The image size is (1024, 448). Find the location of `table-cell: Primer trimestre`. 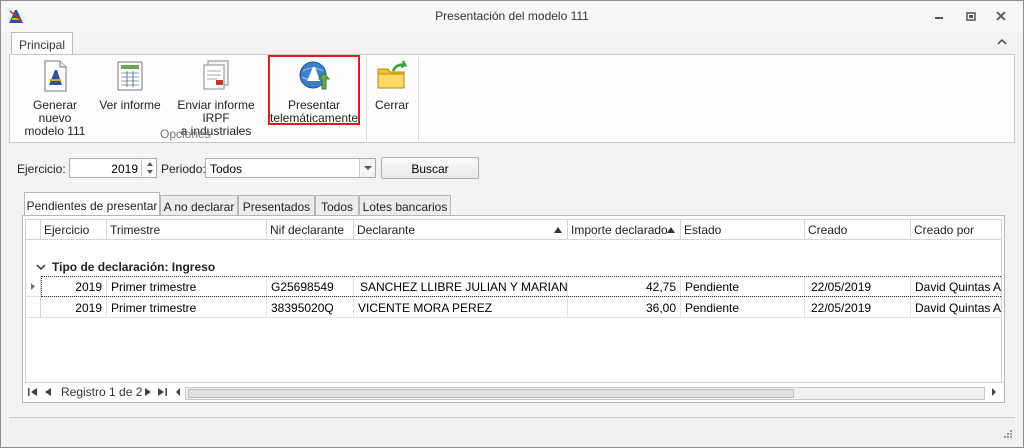

table-cell: Primer trimestre is located at coordinates (187, 307).